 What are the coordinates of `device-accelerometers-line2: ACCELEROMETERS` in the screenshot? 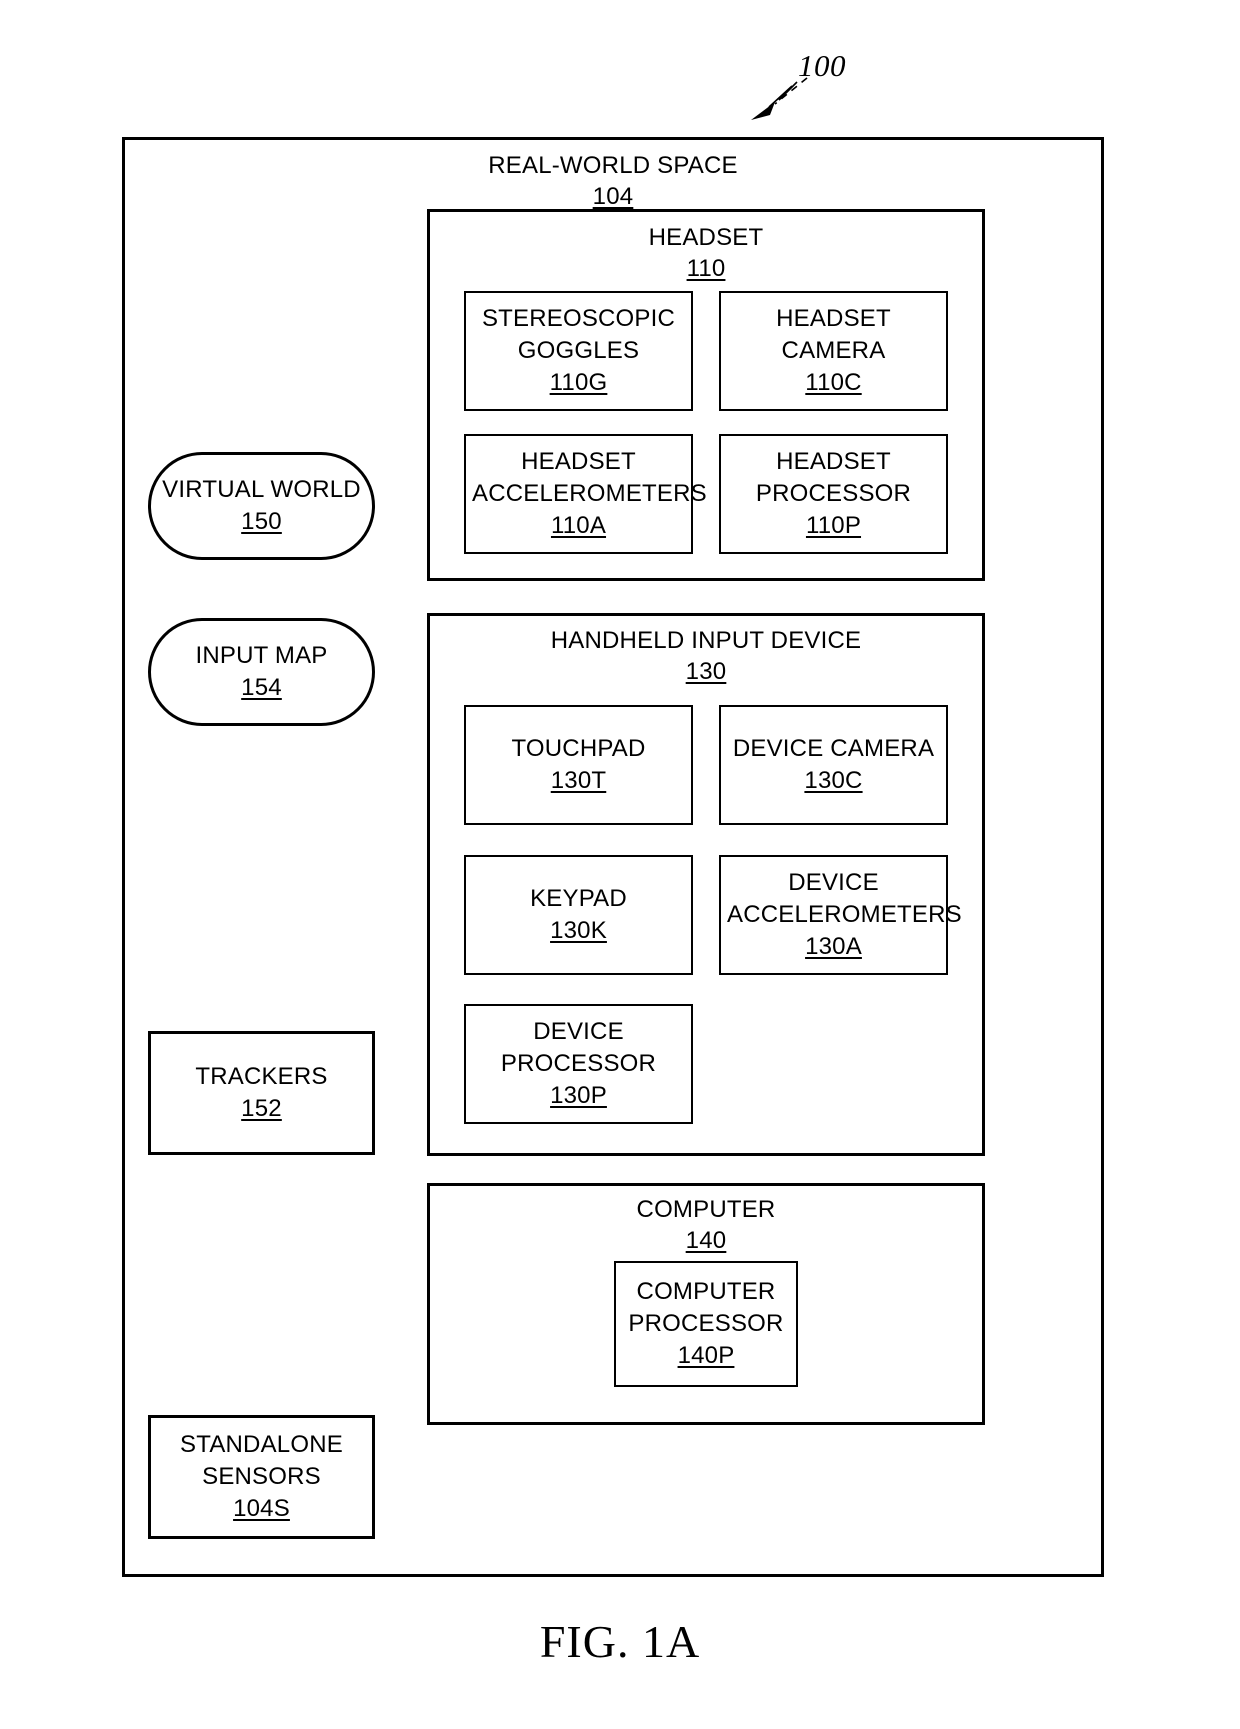 It's located at (844, 914).